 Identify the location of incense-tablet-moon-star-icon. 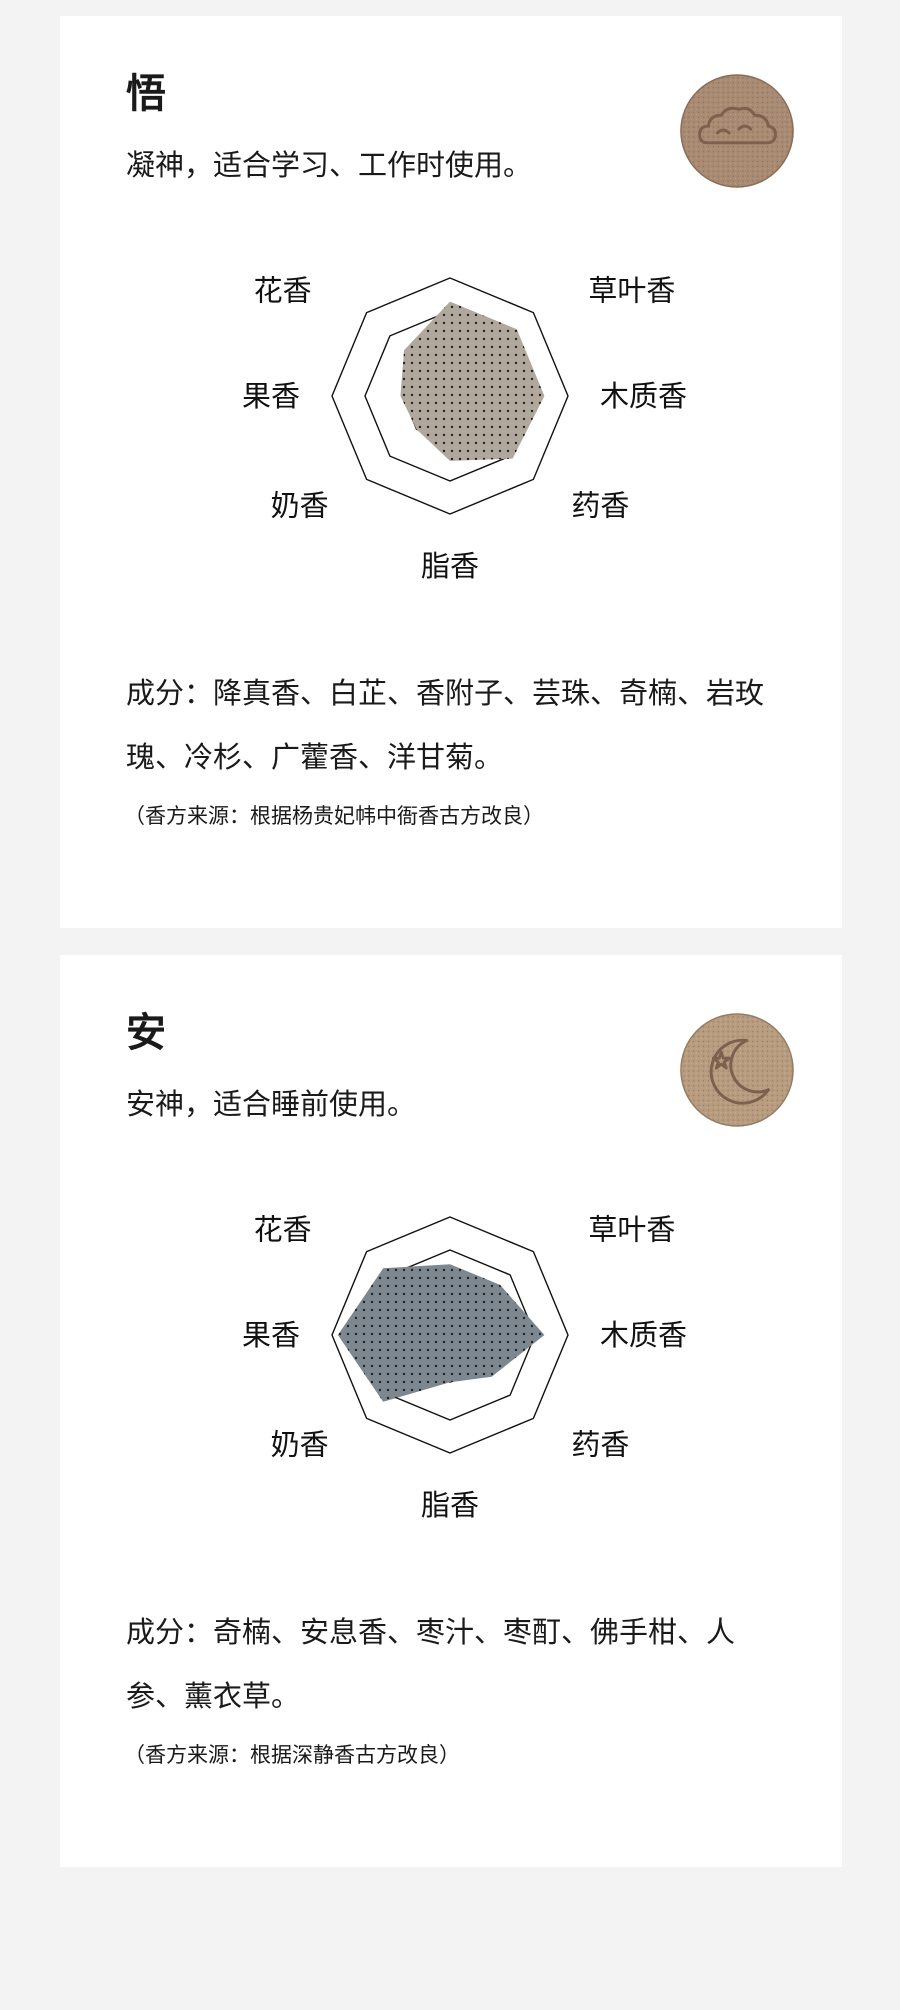
(737, 1070).